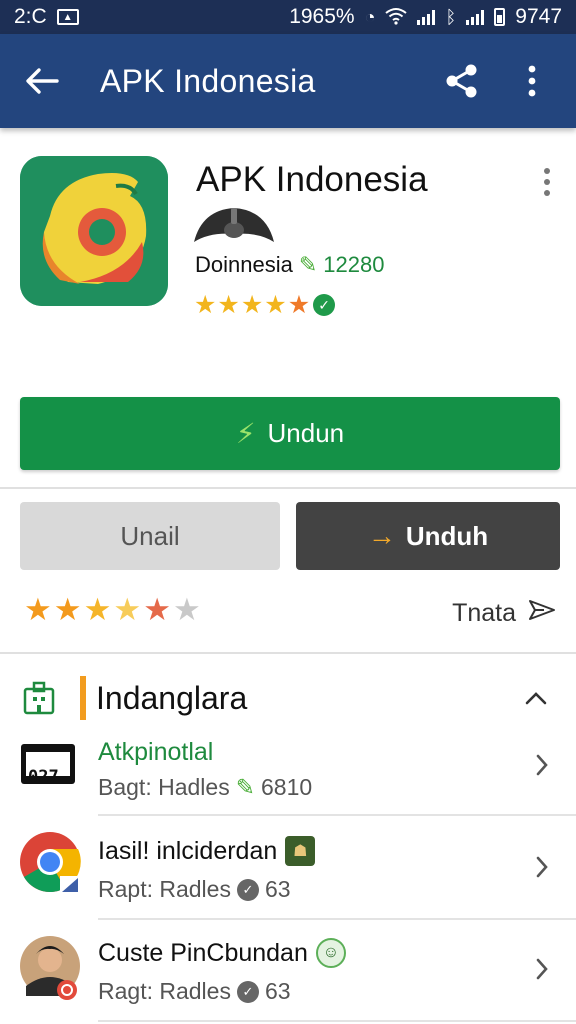  I want to click on status-right: 1965% ◔ ᛒ 9747, so click(425, 17).